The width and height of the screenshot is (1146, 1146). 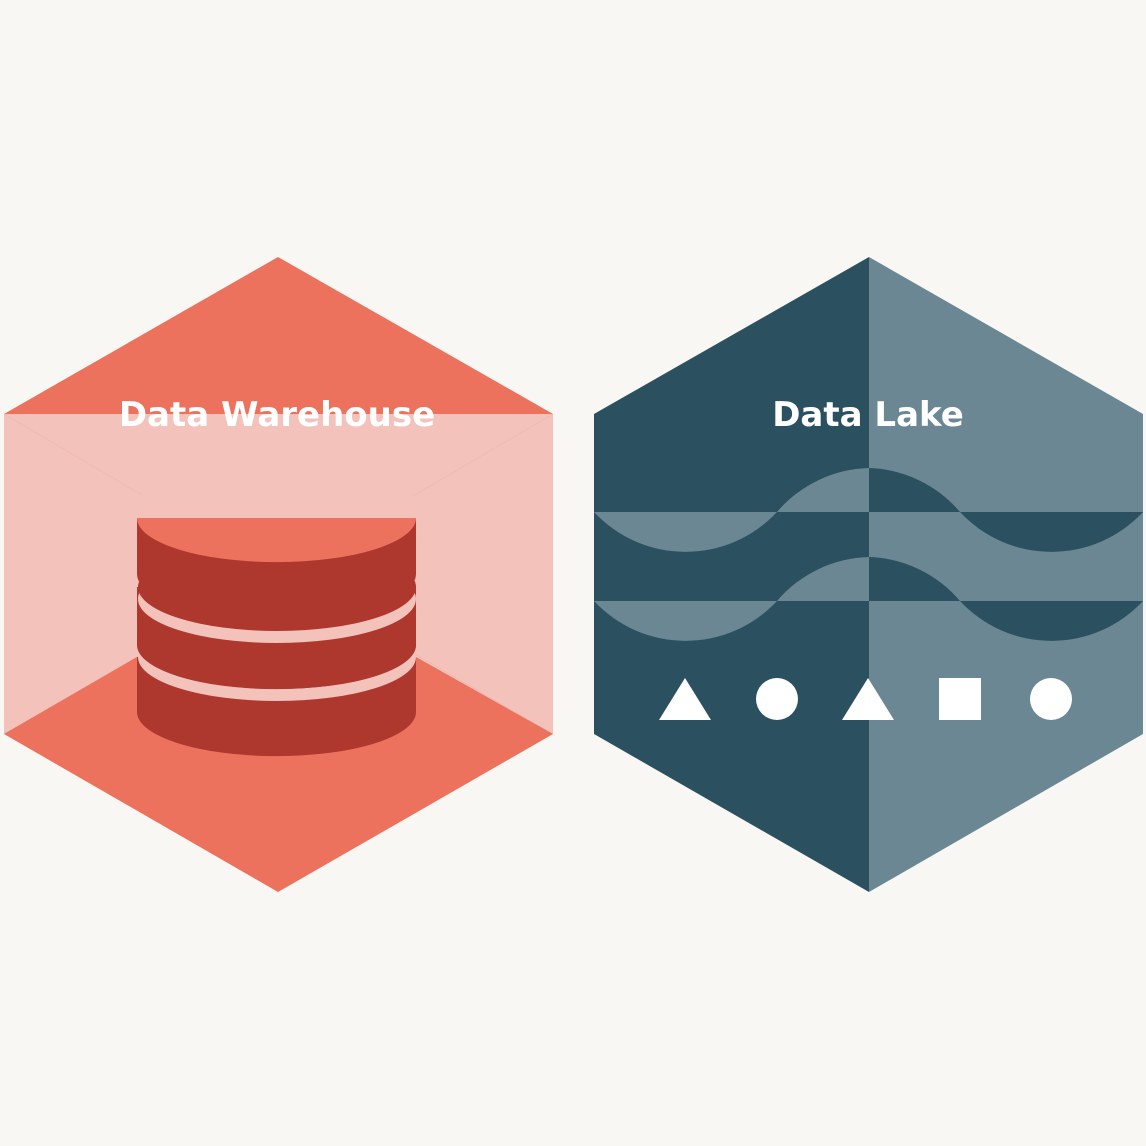 I want to click on warehouse-title: Data Warehouse, so click(x=277, y=415).